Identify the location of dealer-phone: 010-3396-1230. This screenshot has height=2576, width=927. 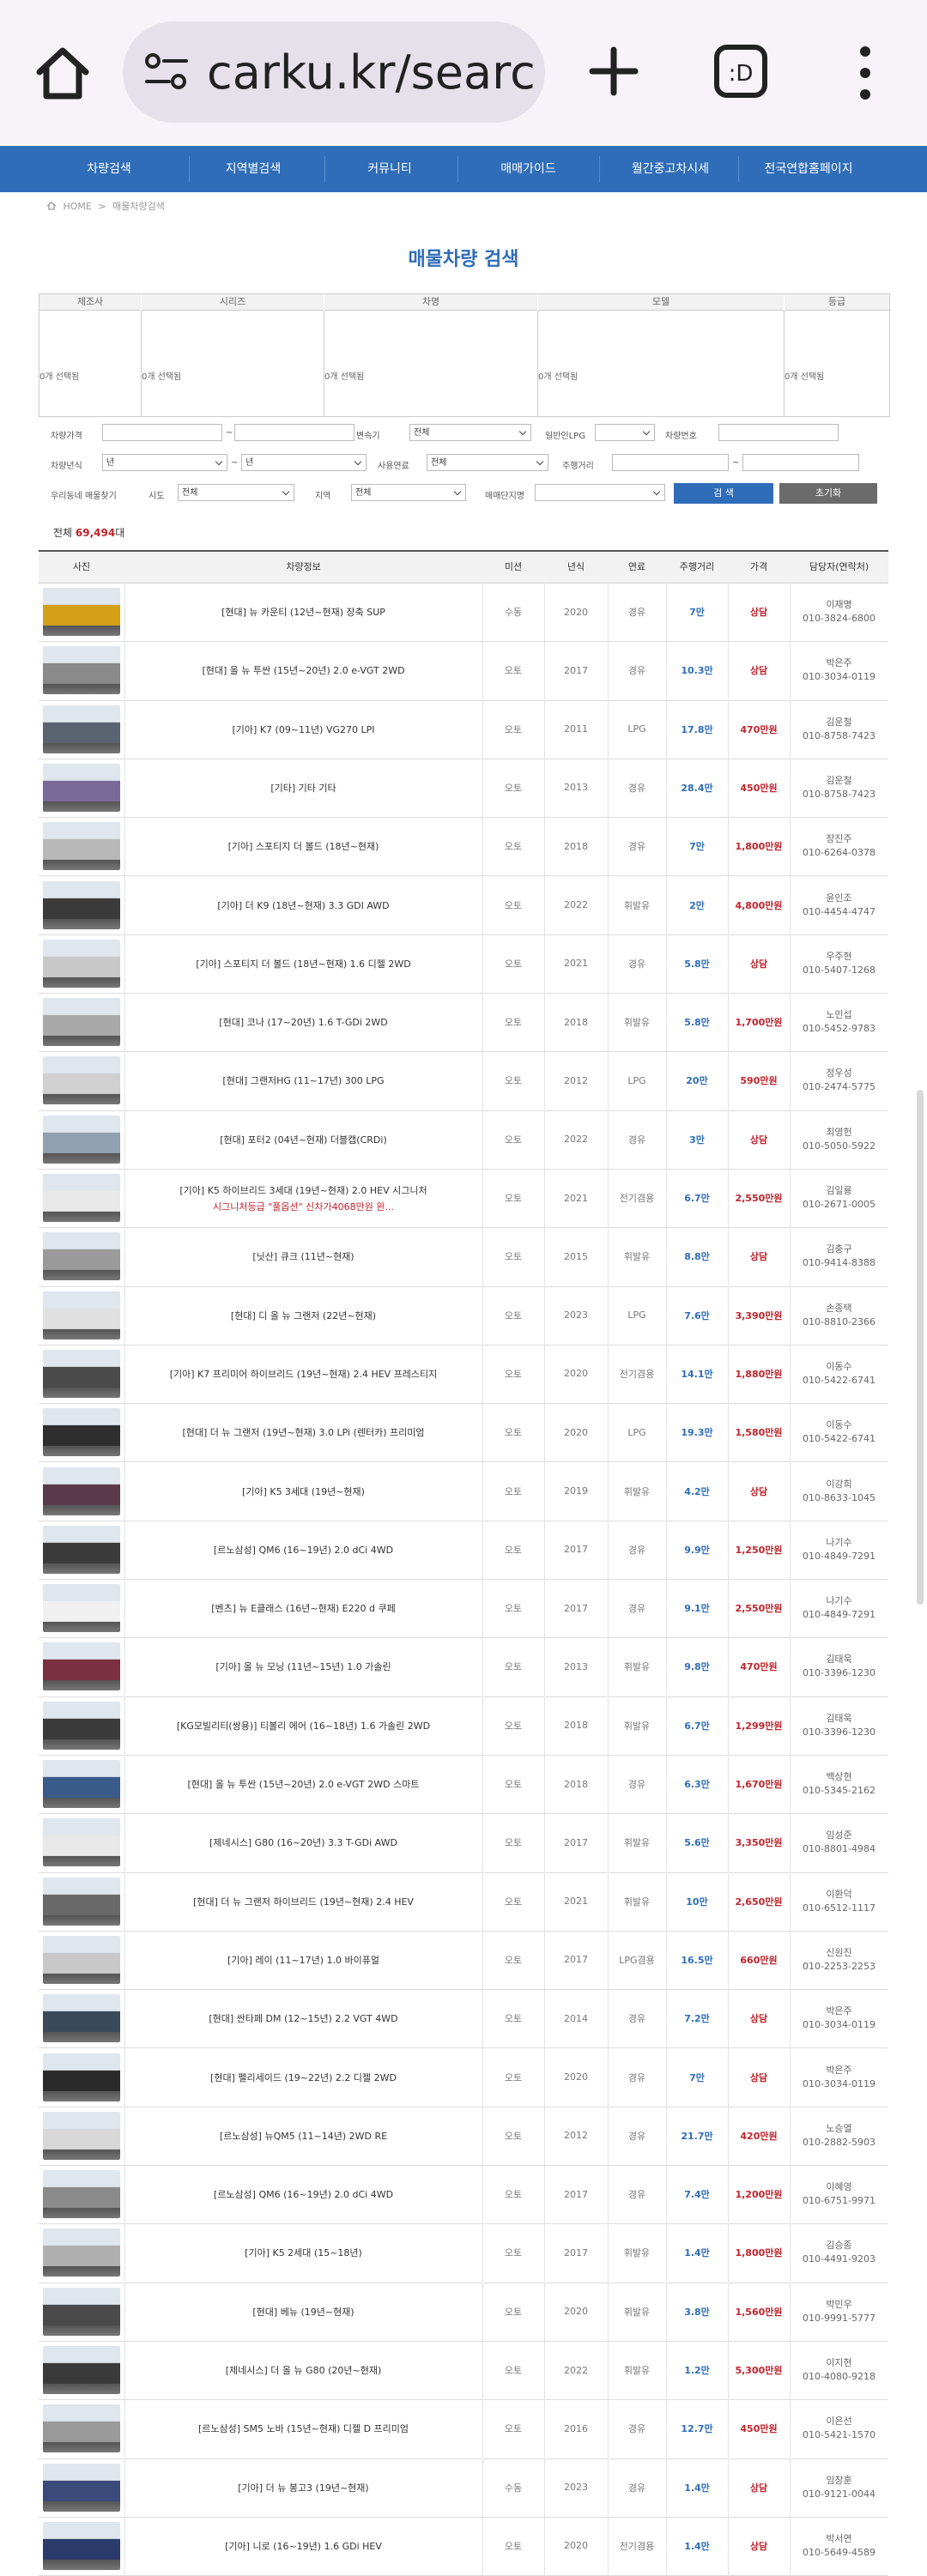
(839, 1673).